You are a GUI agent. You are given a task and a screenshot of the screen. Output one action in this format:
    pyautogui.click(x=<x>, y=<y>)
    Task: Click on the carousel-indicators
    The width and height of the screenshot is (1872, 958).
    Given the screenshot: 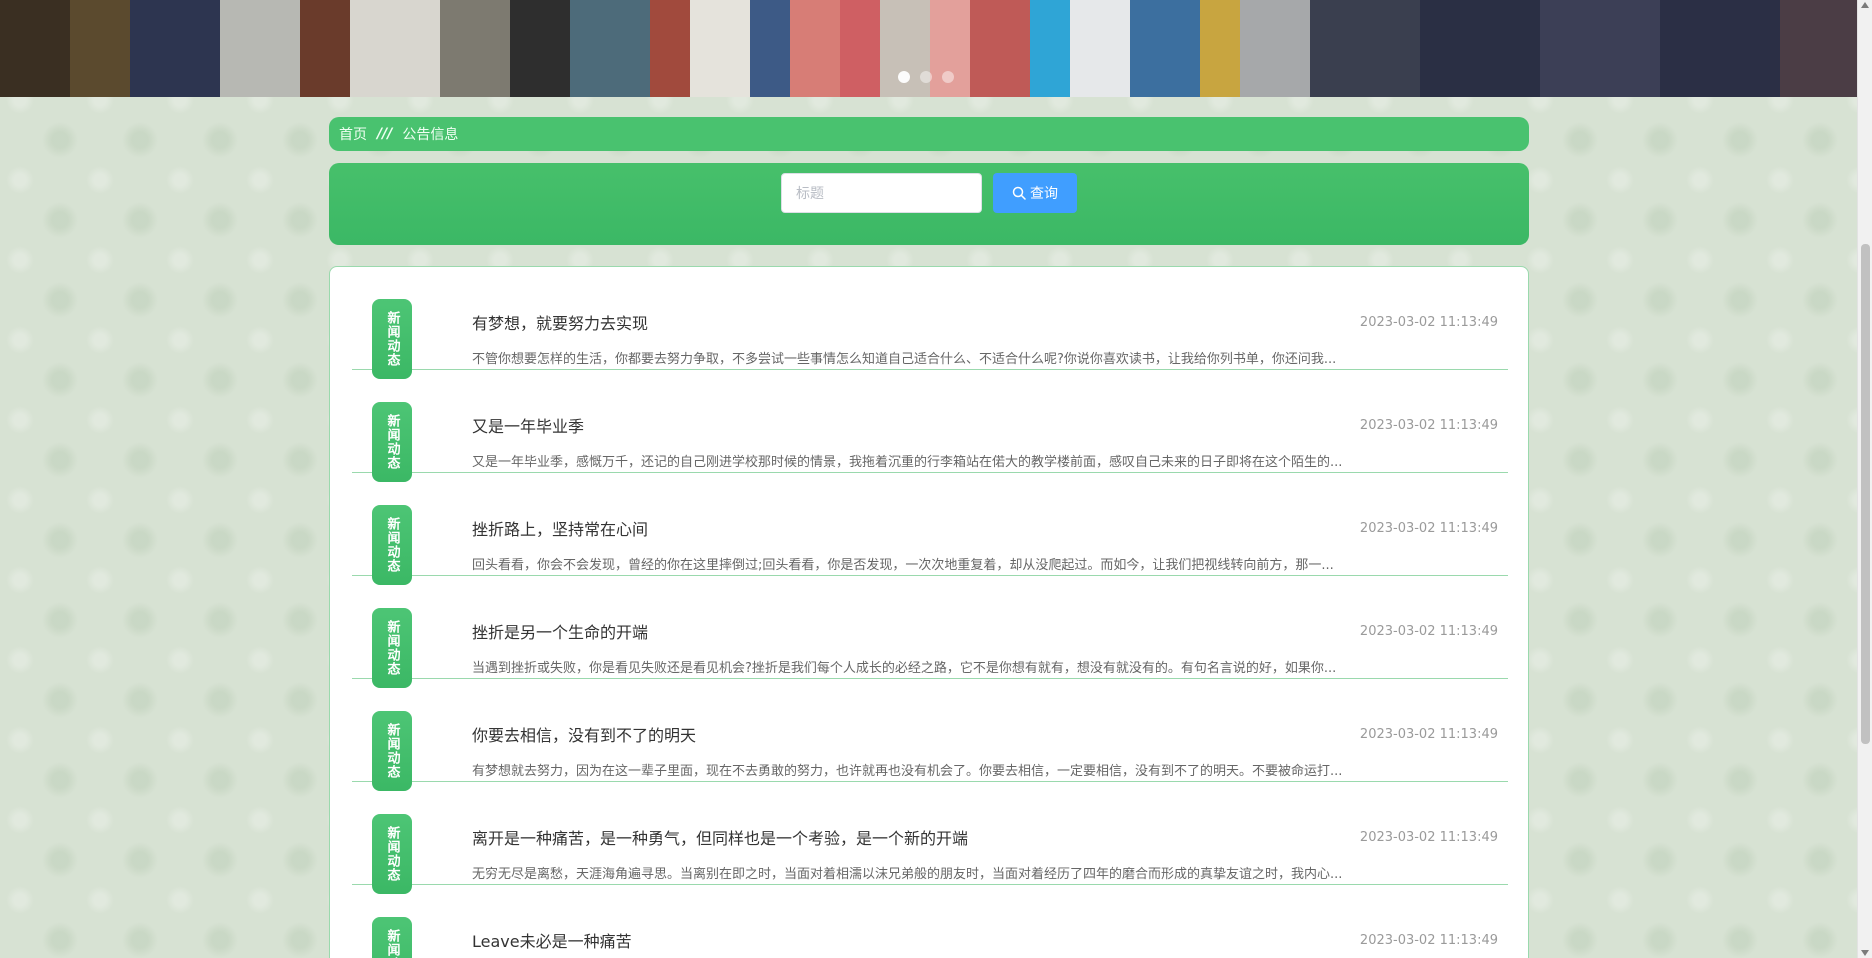 What is the action you would take?
    pyautogui.click(x=926, y=77)
    